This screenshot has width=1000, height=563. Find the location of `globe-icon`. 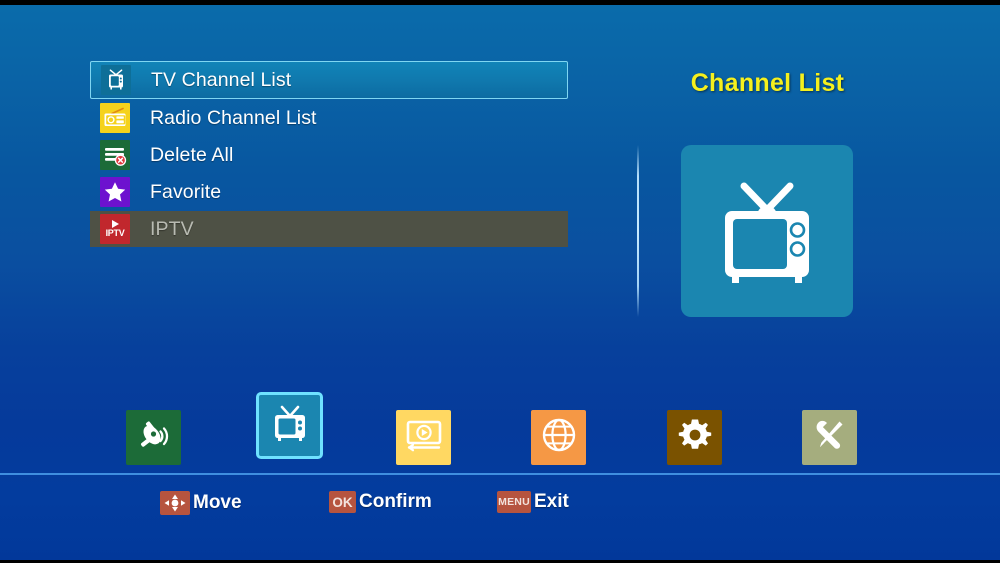

globe-icon is located at coordinates (559, 437).